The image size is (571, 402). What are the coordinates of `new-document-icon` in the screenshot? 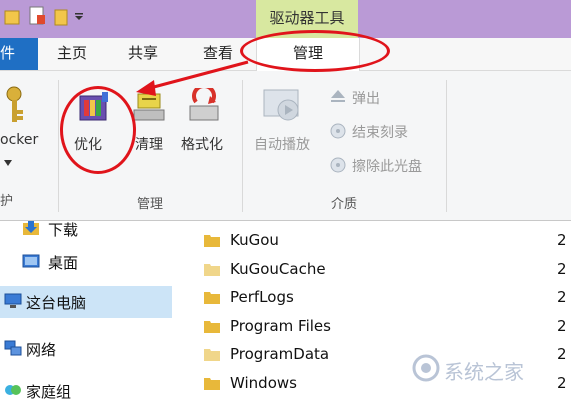 It's located at (37, 16).